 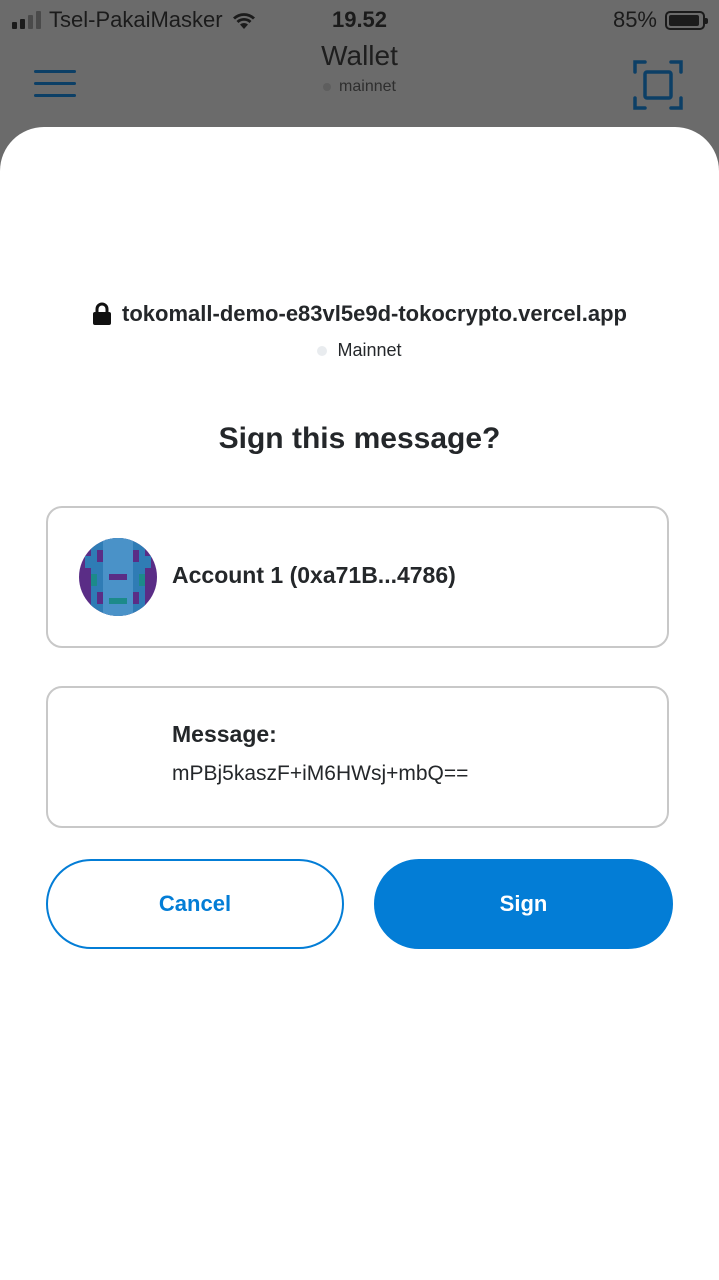 I want to click on network-indicator: Mainnet, so click(x=359, y=350).